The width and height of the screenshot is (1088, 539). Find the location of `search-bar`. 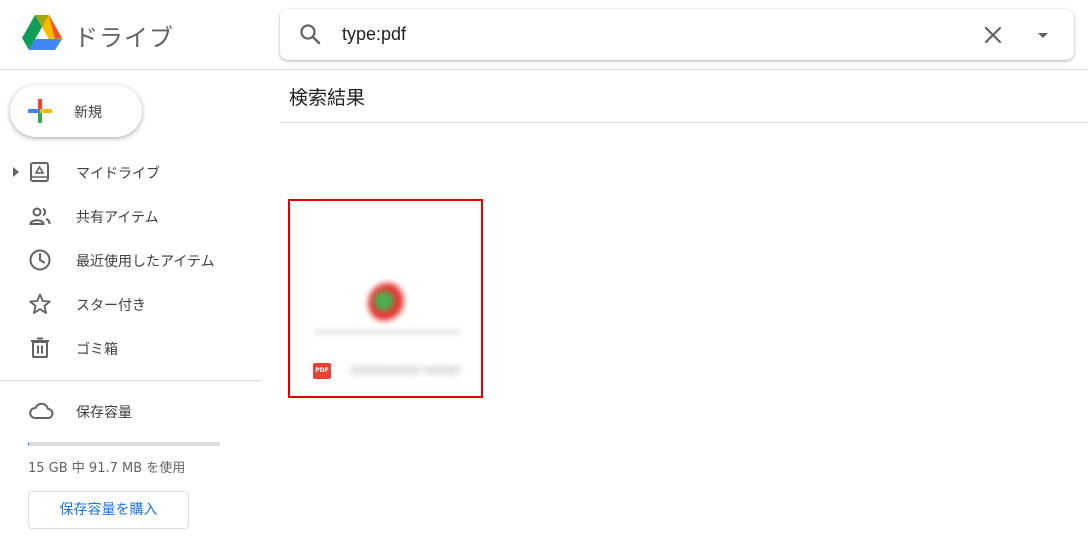

search-bar is located at coordinates (677, 34).